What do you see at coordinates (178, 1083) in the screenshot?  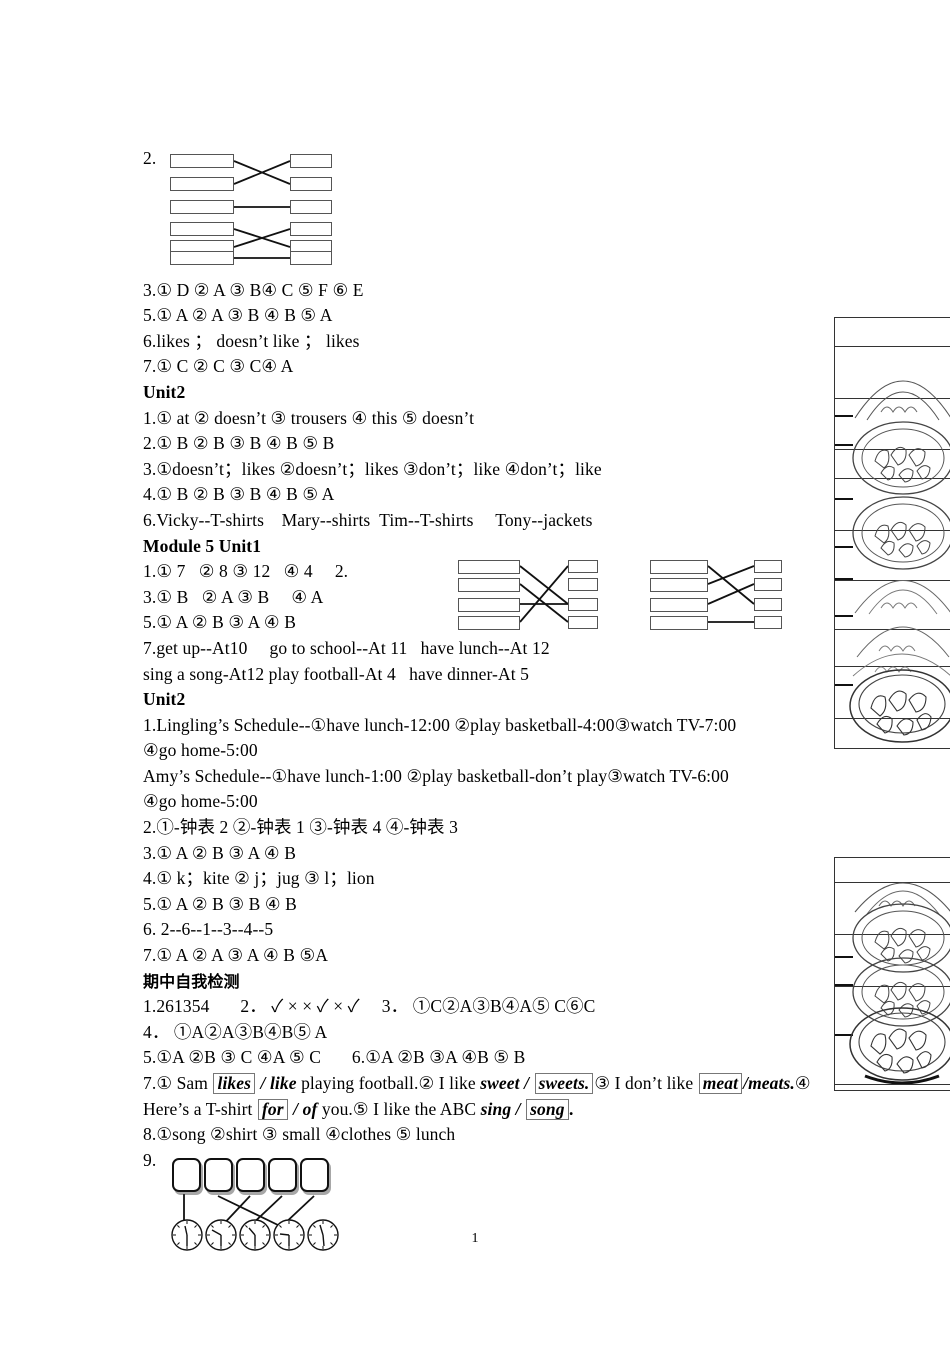 I see `item7-prefix: 7.① Sam` at bounding box center [178, 1083].